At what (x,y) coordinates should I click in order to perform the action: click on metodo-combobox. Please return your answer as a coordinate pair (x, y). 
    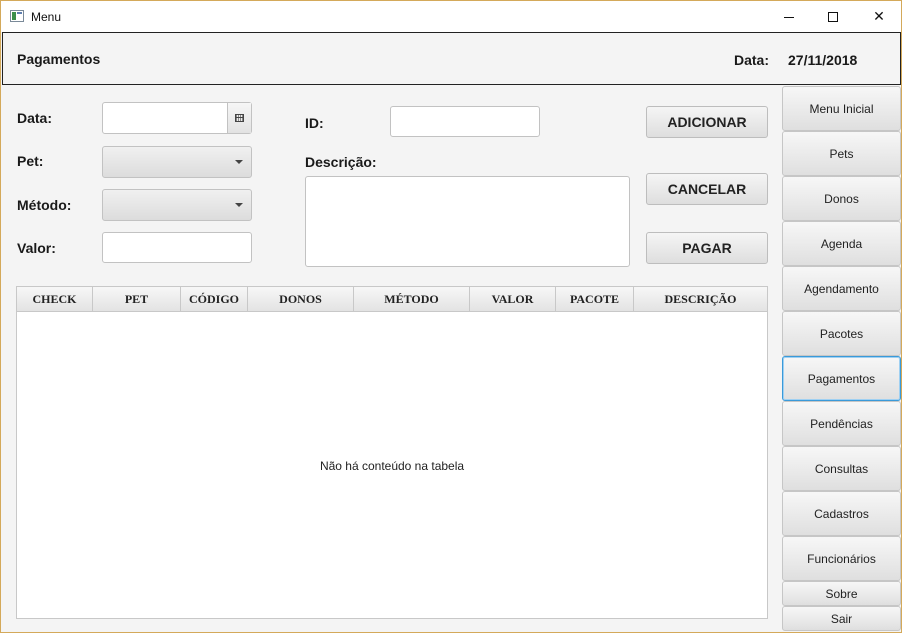
    Looking at the image, I should click on (177, 205).